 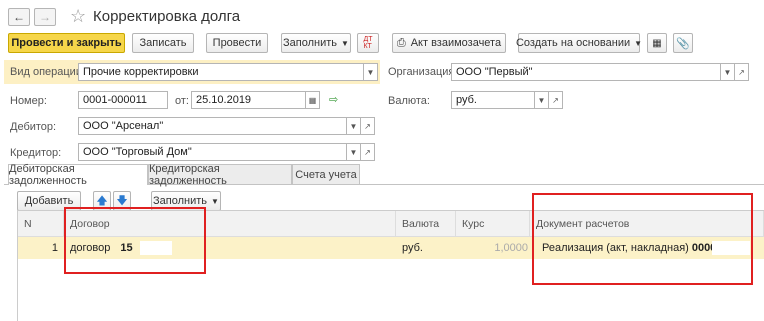 What do you see at coordinates (657, 43) in the screenshot?
I see `report-icon: ▦` at bounding box center [657, 43].